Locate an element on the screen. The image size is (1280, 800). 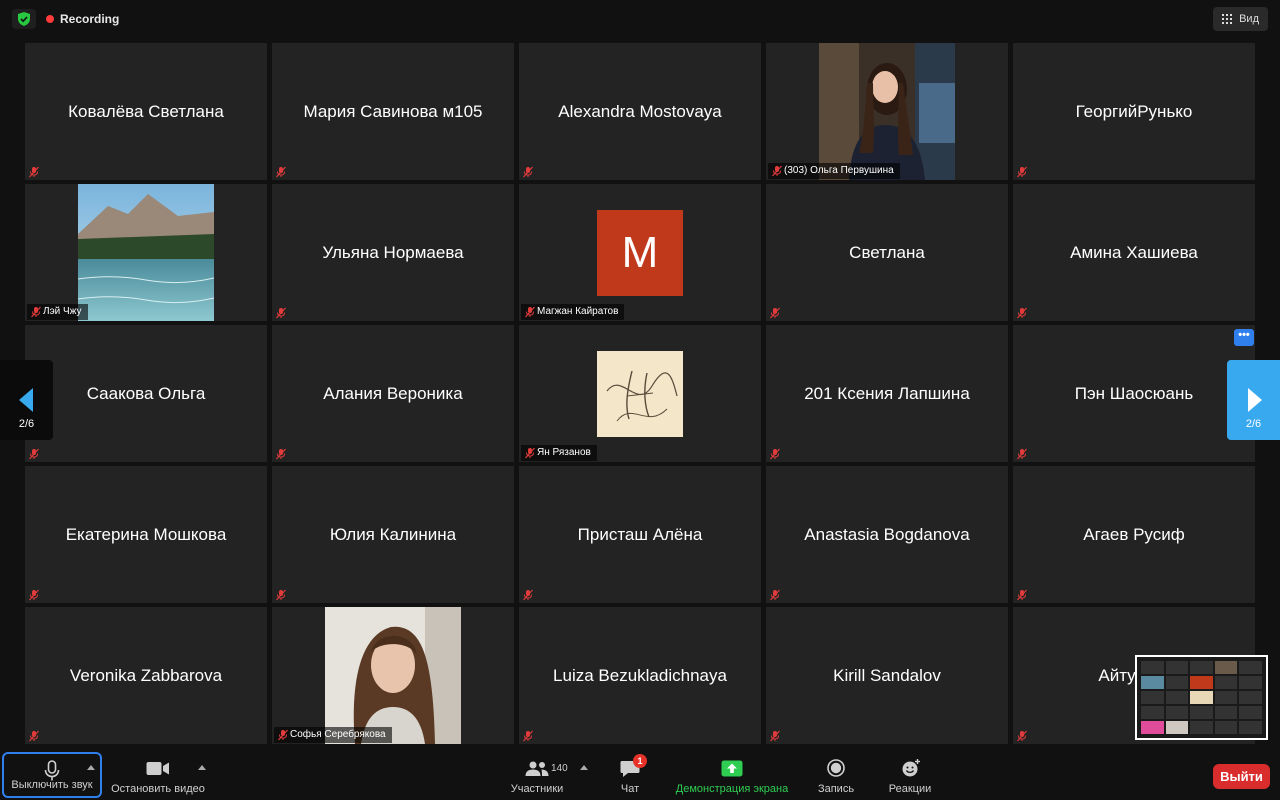
participant-tile: Саакова Ольга is located at coordinates (146, 393).